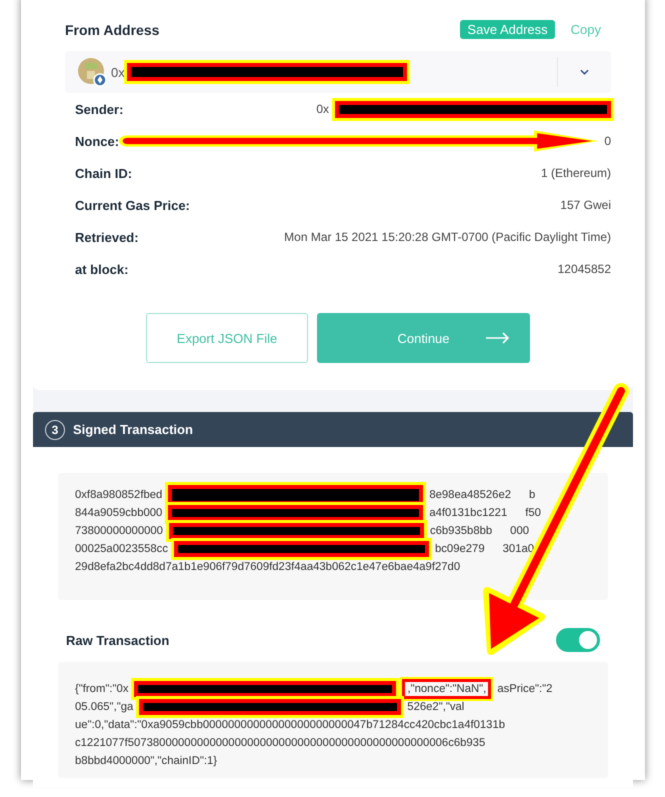 This screenshot has width=665, height=797. What do you see at coordinates (533, 513) in the screenshot?
I see `hex-text: f50` at bounding box center [533, 513].